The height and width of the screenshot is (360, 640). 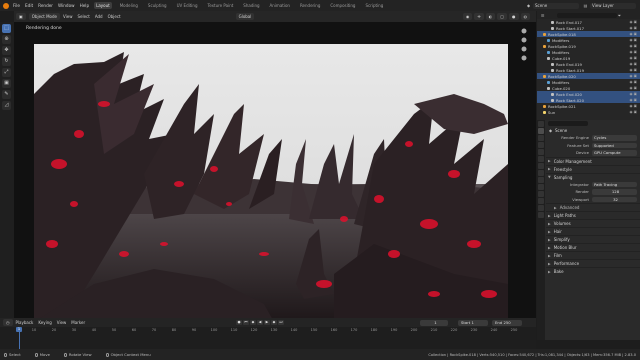 What do you see at coordinates (541, 215) in the screenshot?
I see `texture-tab-icon` at bounding box center [541, 215].